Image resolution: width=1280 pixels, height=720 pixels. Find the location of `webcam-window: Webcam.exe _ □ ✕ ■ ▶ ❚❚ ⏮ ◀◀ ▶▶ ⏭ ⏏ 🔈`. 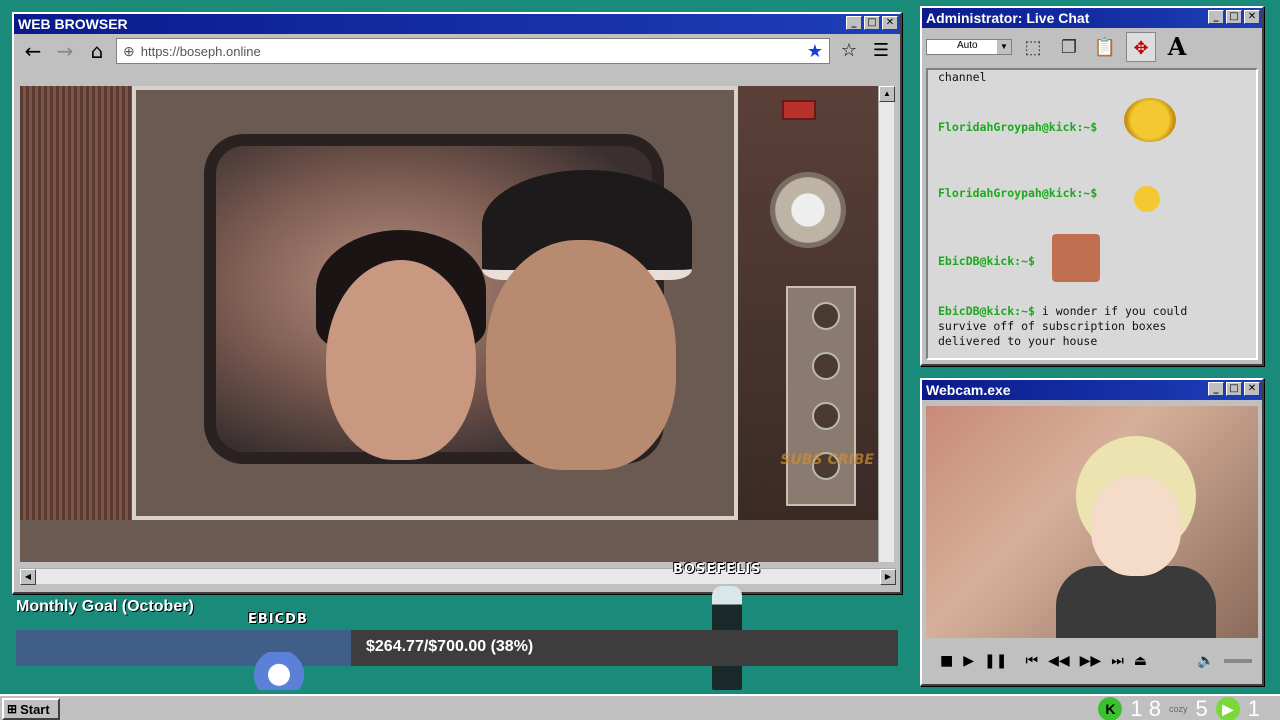

webcam-window: Webcam.exe _ □ ✕ ■ ▶ ❚❚ ⏮ ◀◀ ▶▶ ⏭ ⏏ 🔈 is located at coordinates (1092, 532).